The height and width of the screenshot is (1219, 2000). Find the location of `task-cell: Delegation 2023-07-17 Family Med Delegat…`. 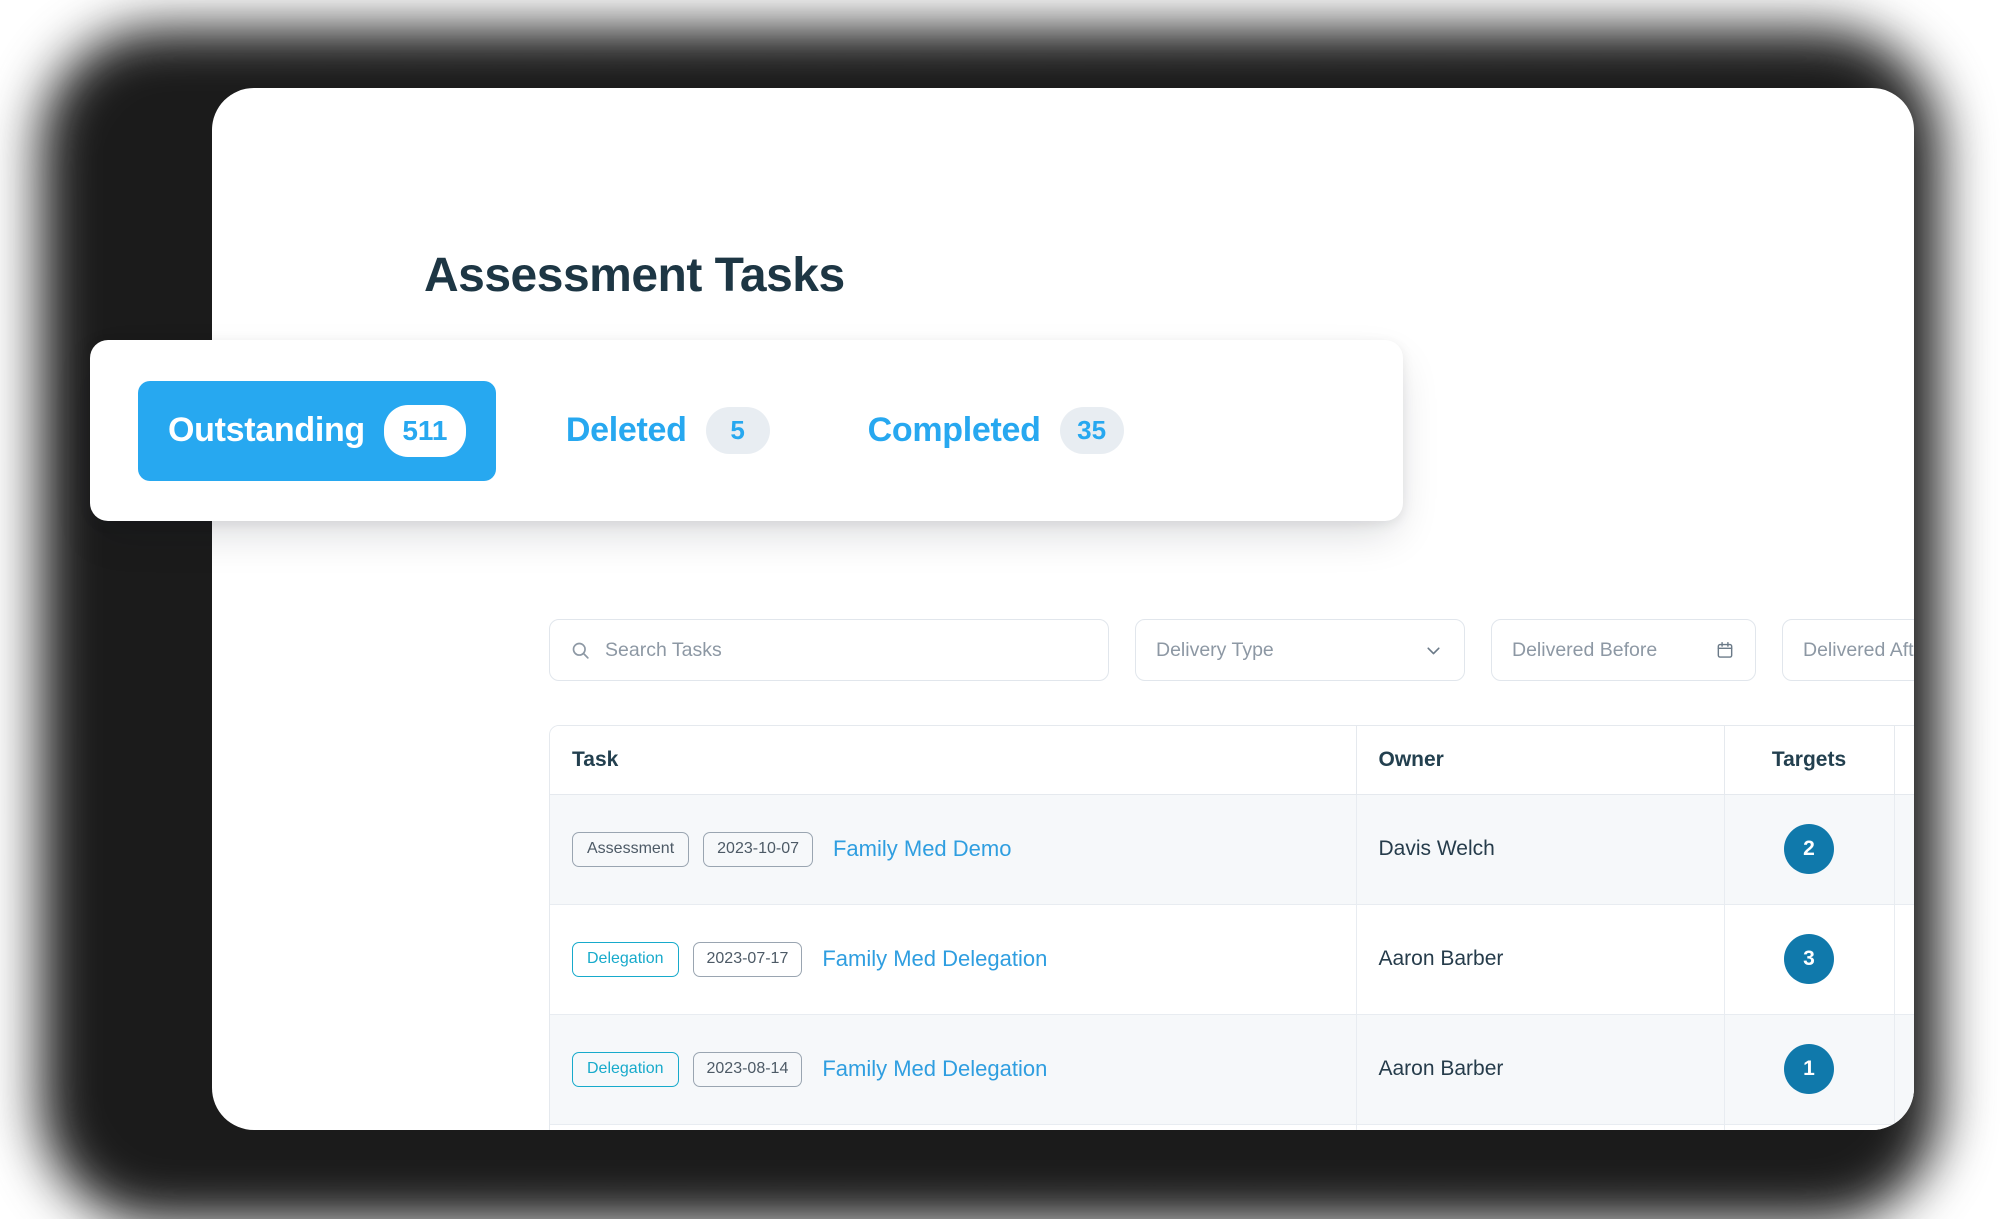

task-cell: Delegation 2023-07-17 Family Med Delegat… is located at coordinates (953, 959).